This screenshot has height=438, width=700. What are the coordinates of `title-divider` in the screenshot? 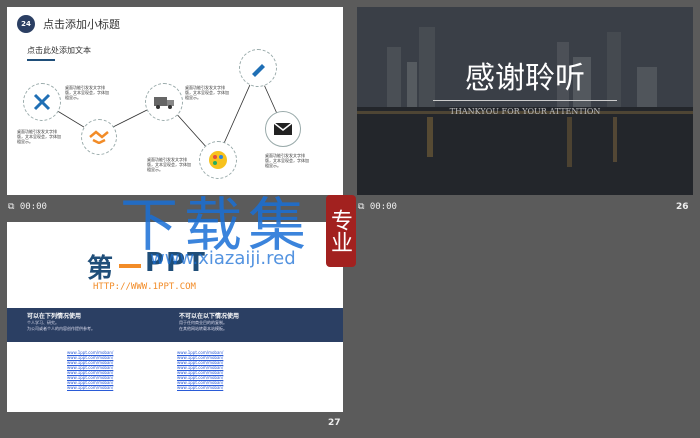 It's located at (525, 100).